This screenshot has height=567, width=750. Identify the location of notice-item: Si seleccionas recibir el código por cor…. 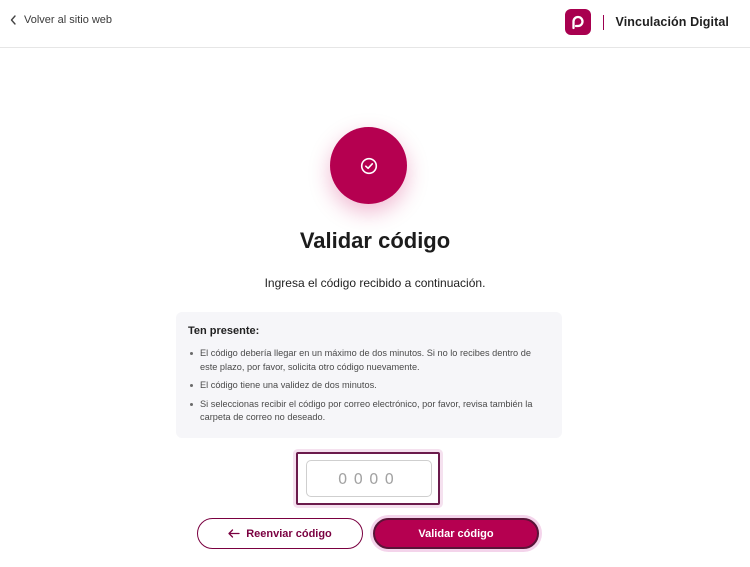
(369, 411).